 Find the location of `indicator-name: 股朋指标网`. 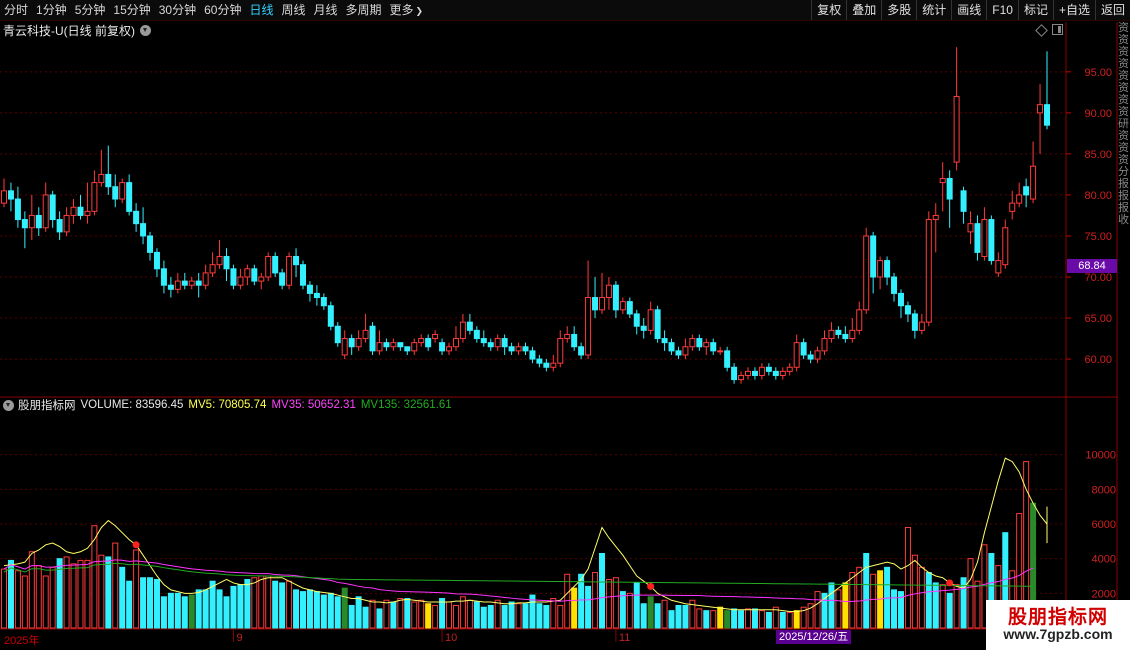

indicator-name: 股朋指标网 is located at coordinates (47, 406).